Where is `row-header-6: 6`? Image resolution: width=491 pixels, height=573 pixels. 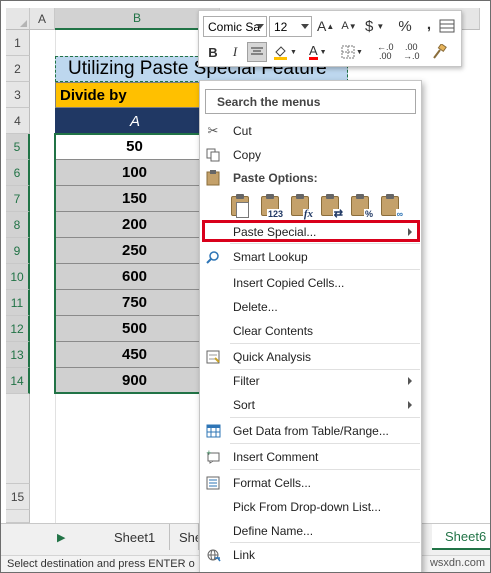
row-header-6: 6 is located at coordinates (18, 173).